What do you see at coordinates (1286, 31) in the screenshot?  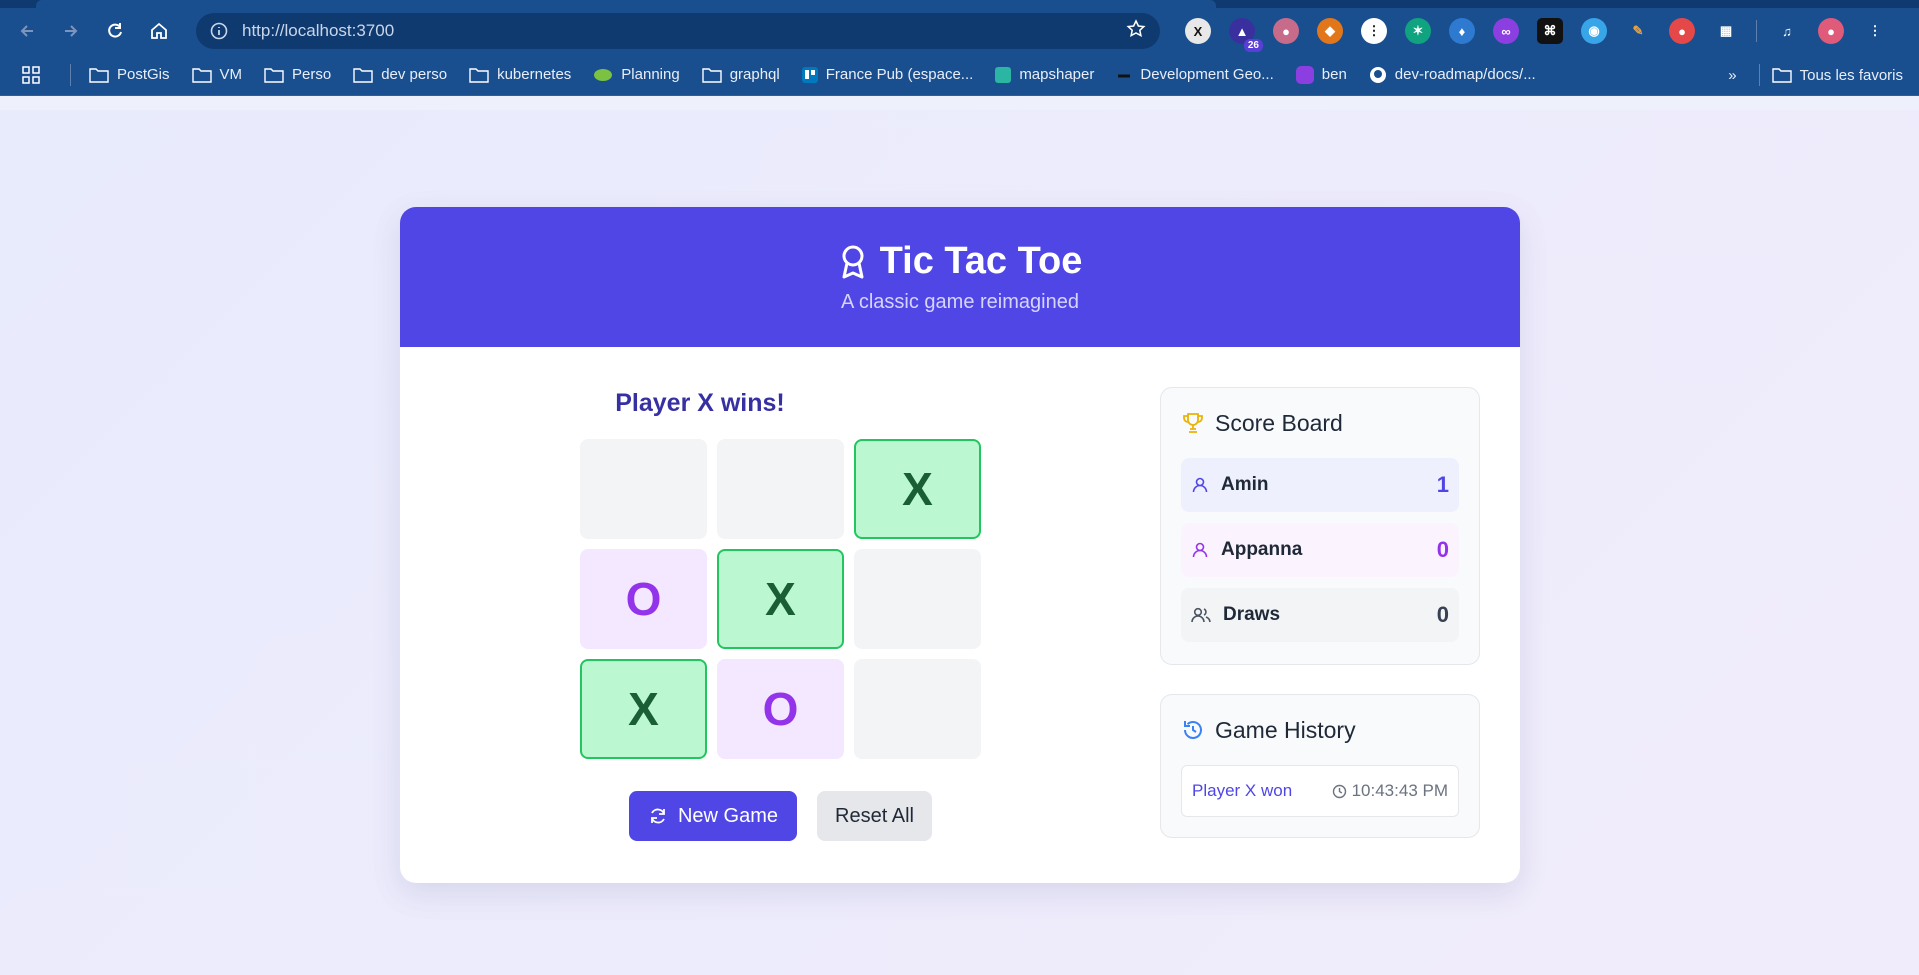 I see `avatar-extension-icon: ●` at bounding box center [1286, 31].